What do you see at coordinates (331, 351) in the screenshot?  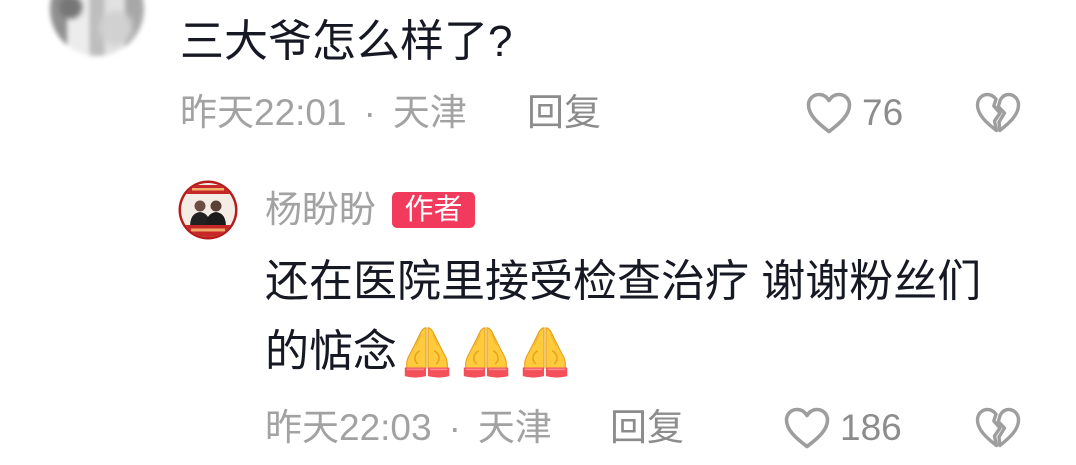 I see `reply-text-line-2-text: 的惦念` at bounding box center [331, 351].